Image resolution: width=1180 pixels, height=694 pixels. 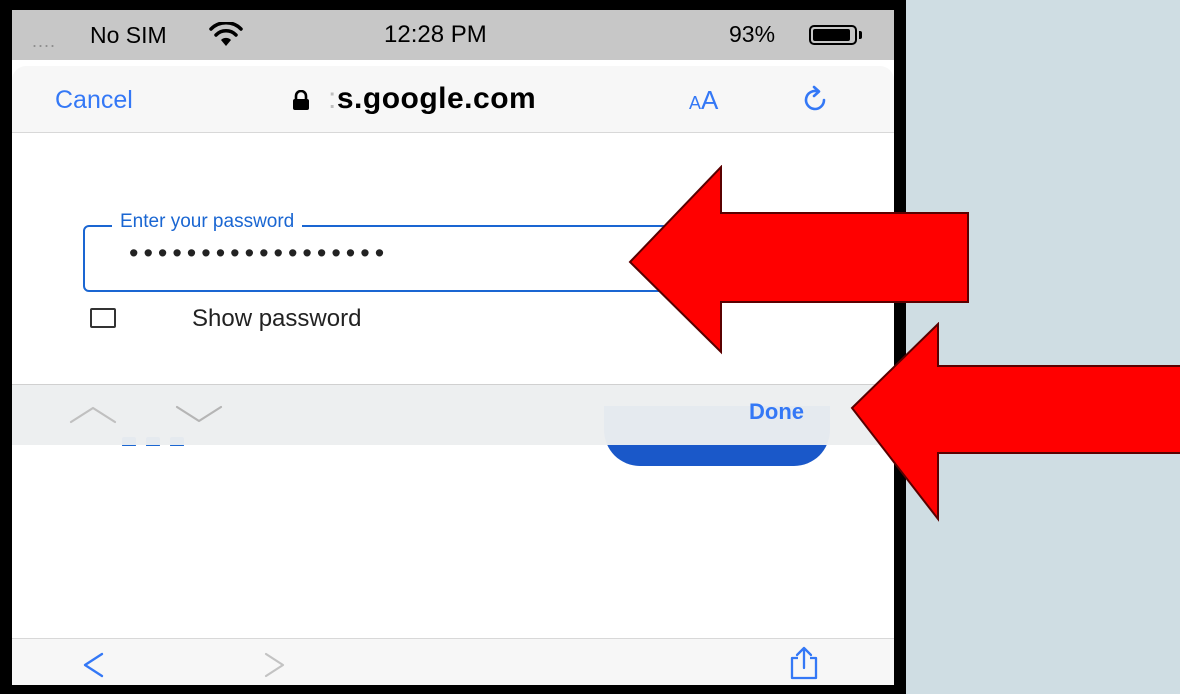 I want to click on bottom-toolbar, so click(x=453, y=661).